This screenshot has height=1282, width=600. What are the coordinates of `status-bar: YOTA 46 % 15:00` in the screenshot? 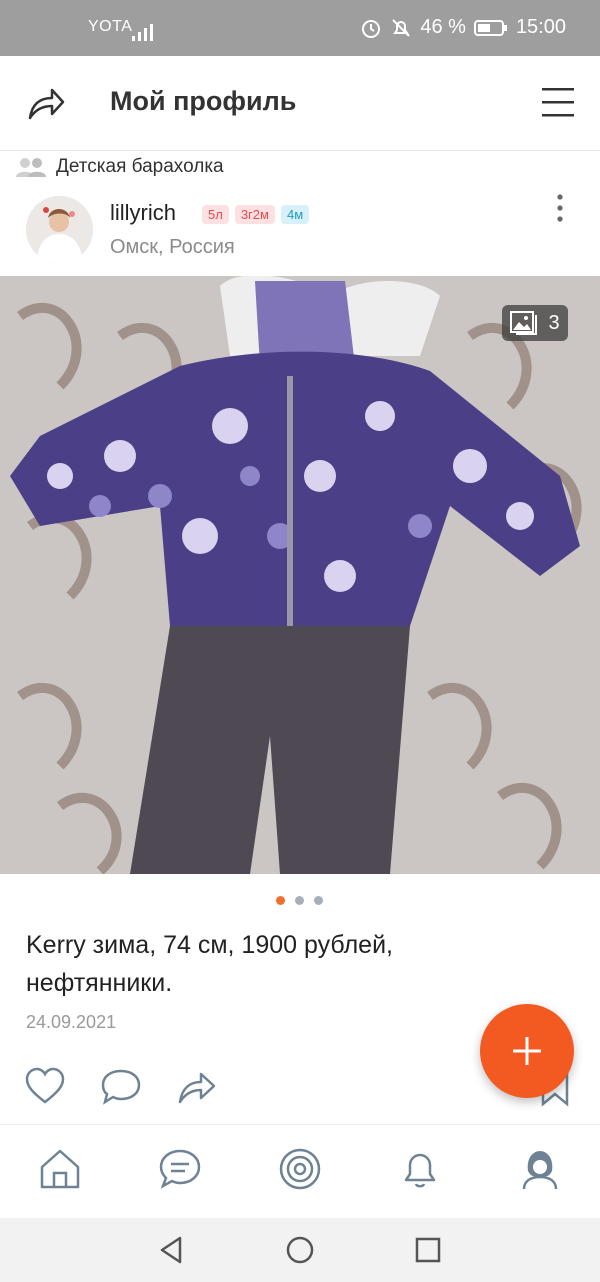 It's located at (300, 28).